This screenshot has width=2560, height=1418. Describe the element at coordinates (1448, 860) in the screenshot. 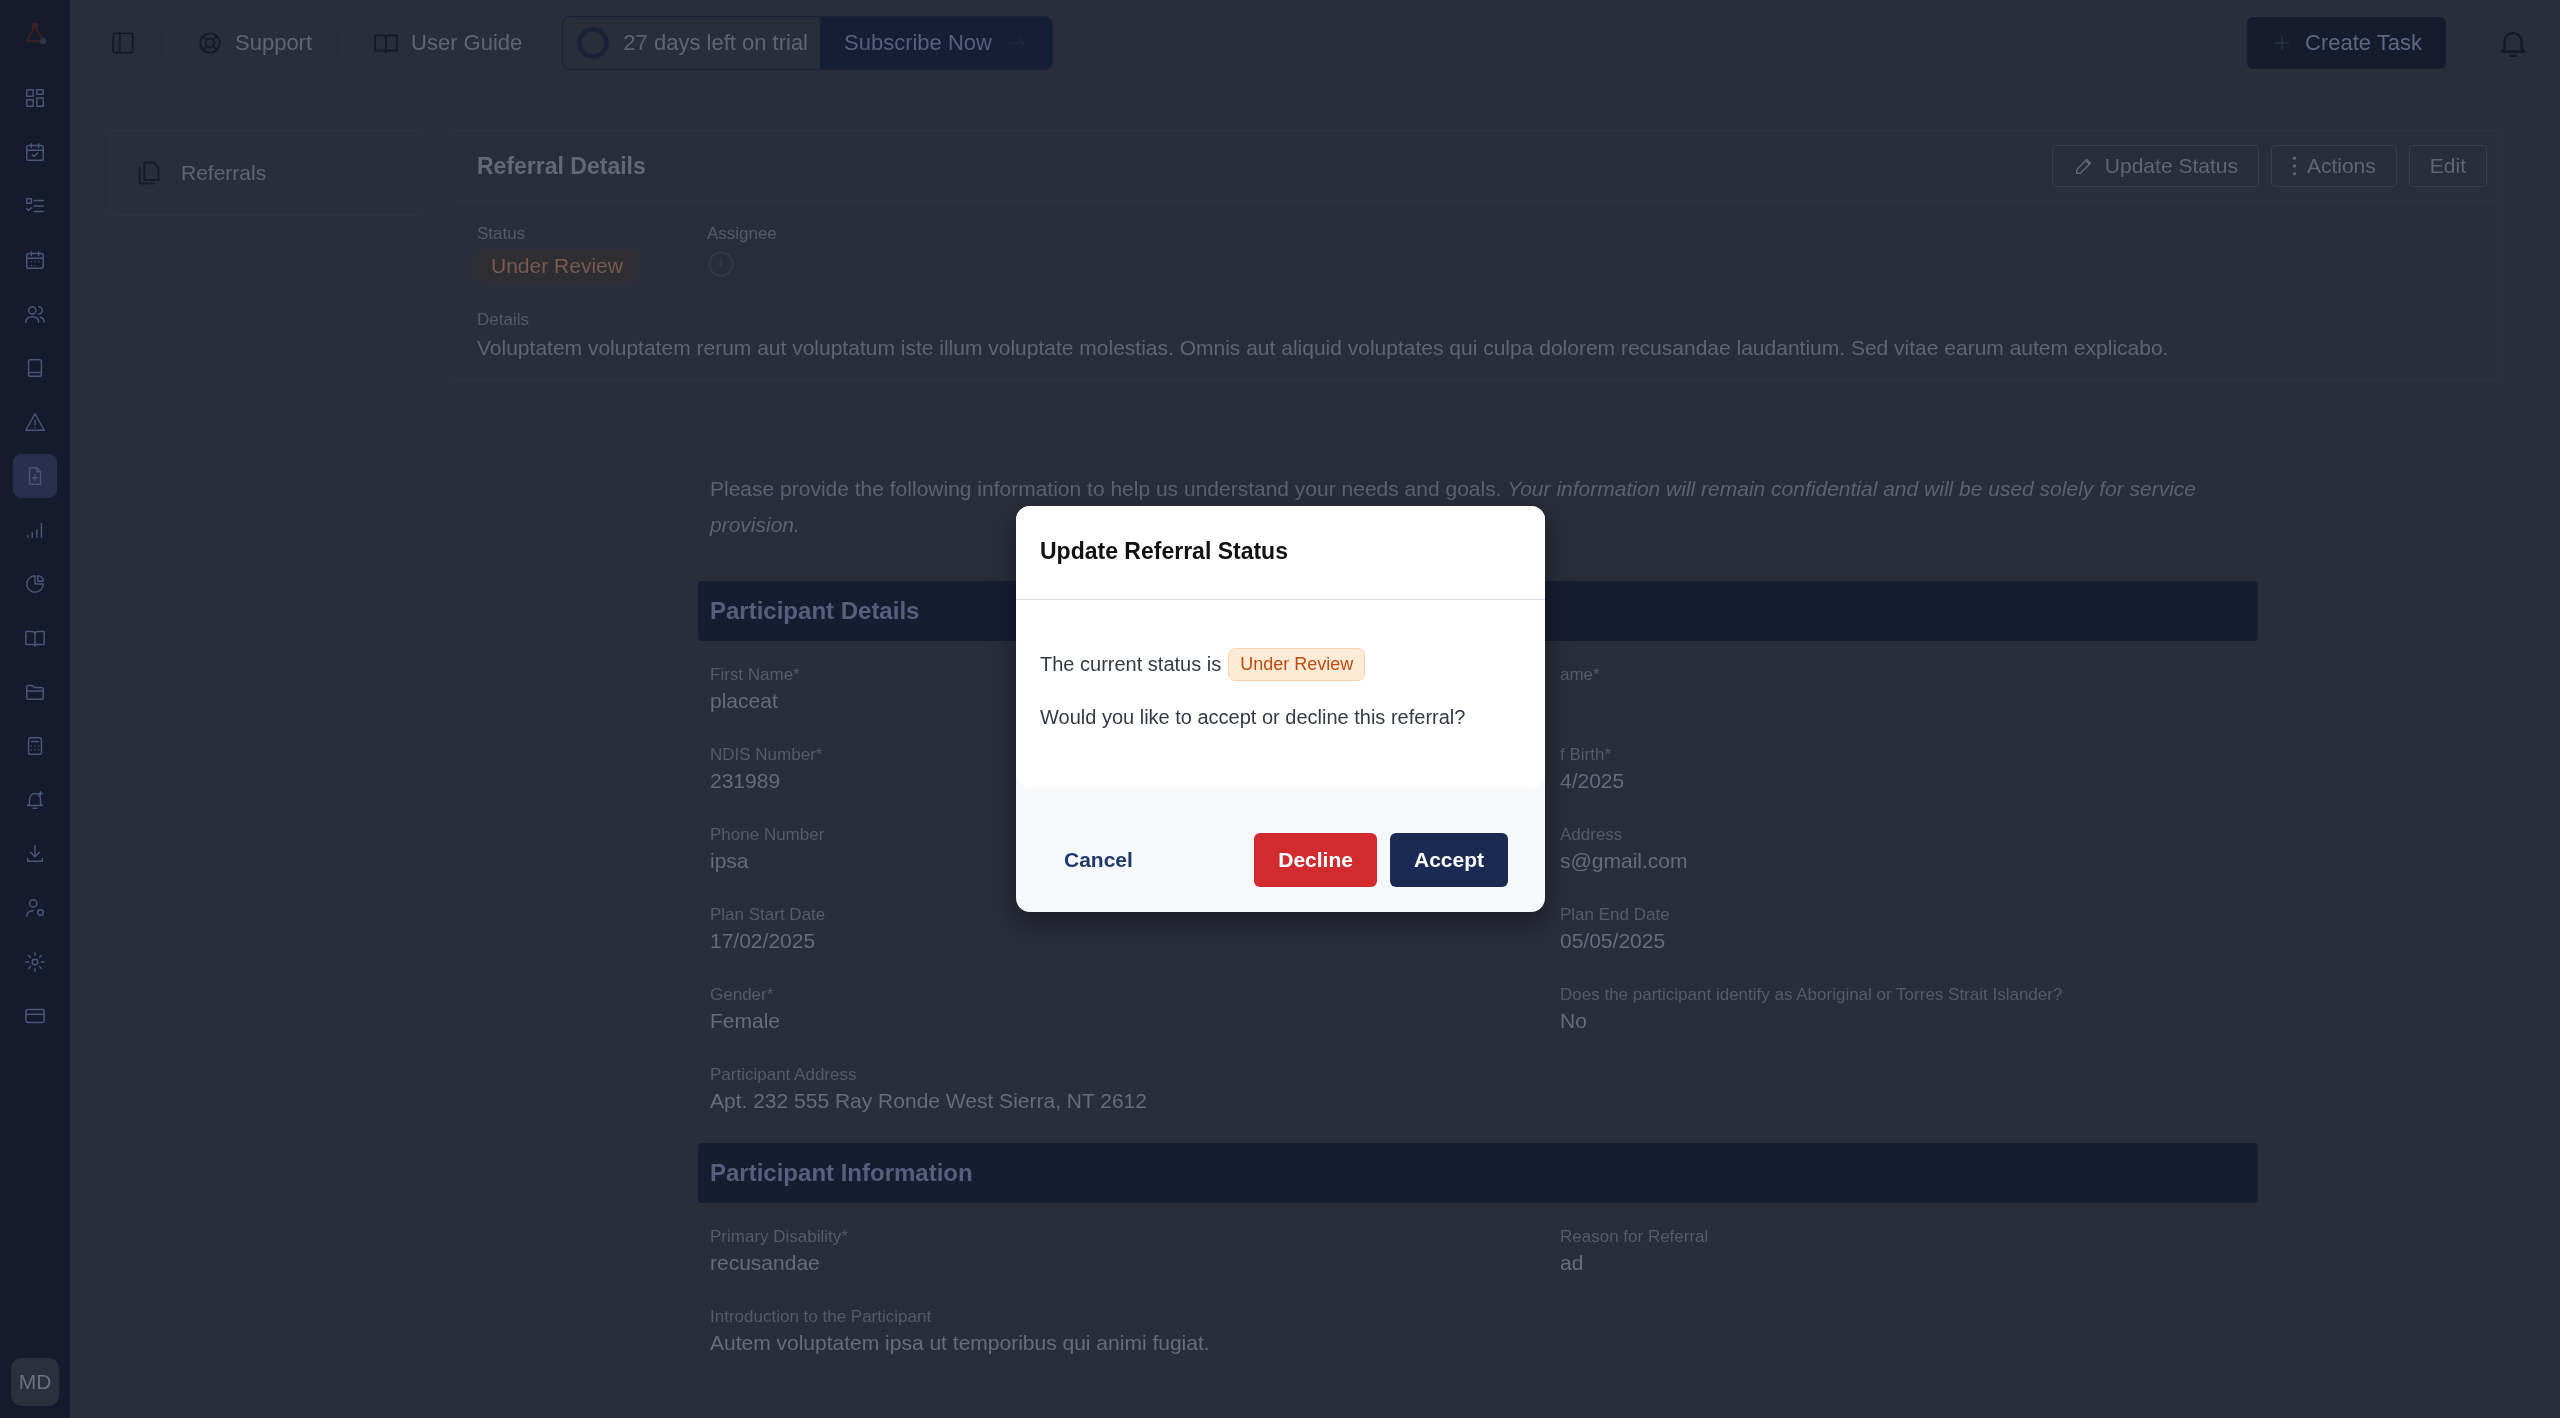

I see `accept-button: Accept` at that location.